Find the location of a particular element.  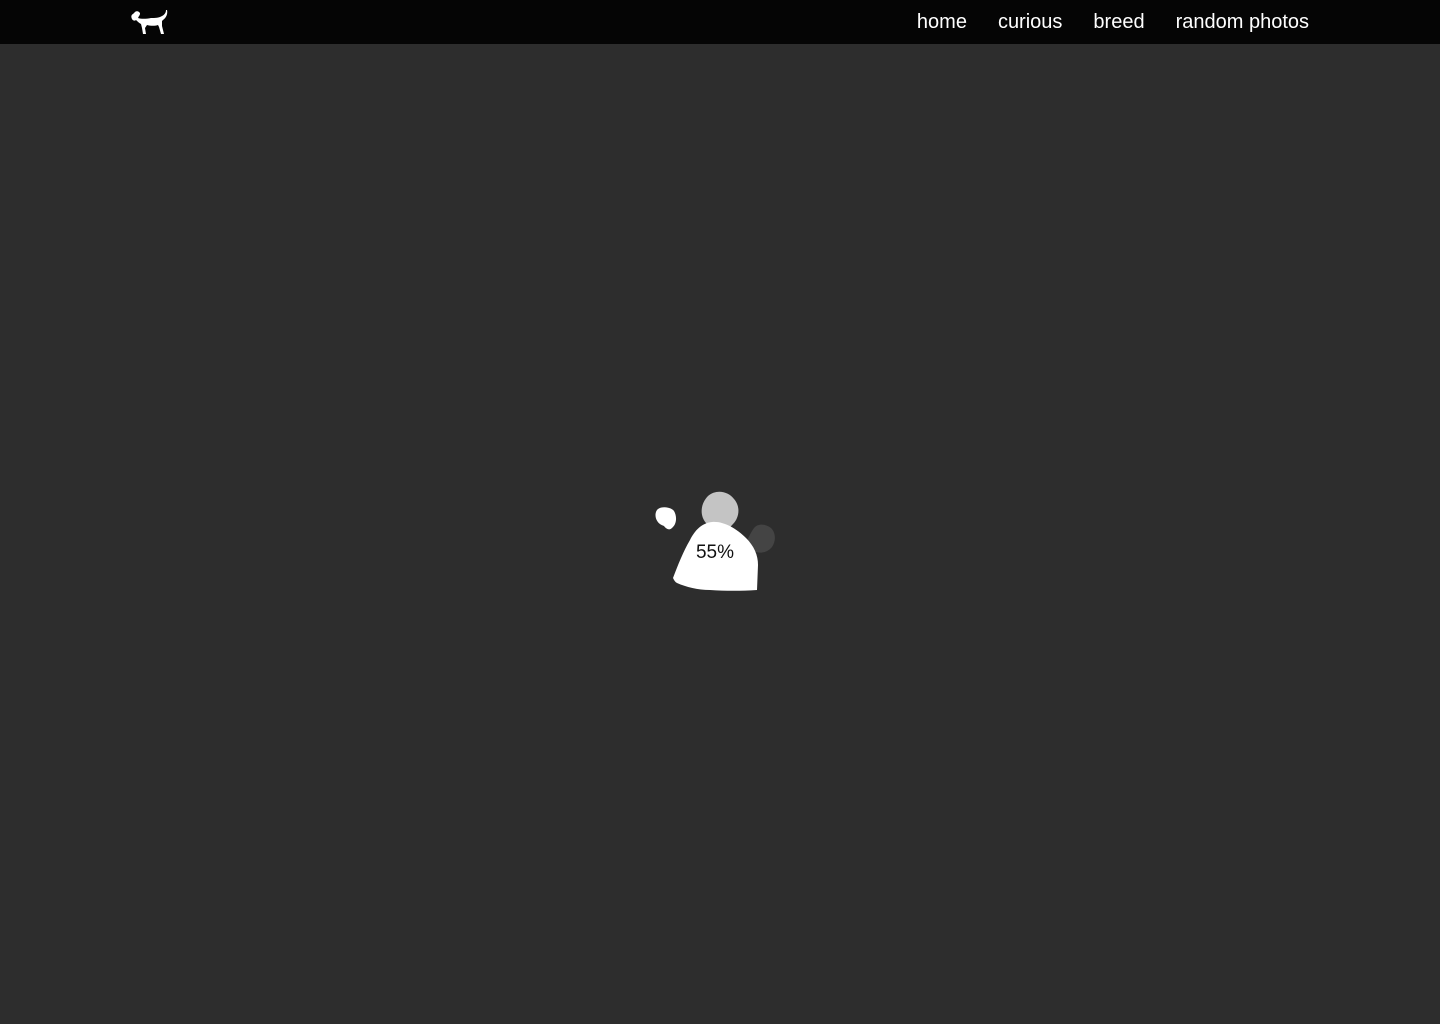

loading-progress-text: 55% is located at coordinates (715, 552).